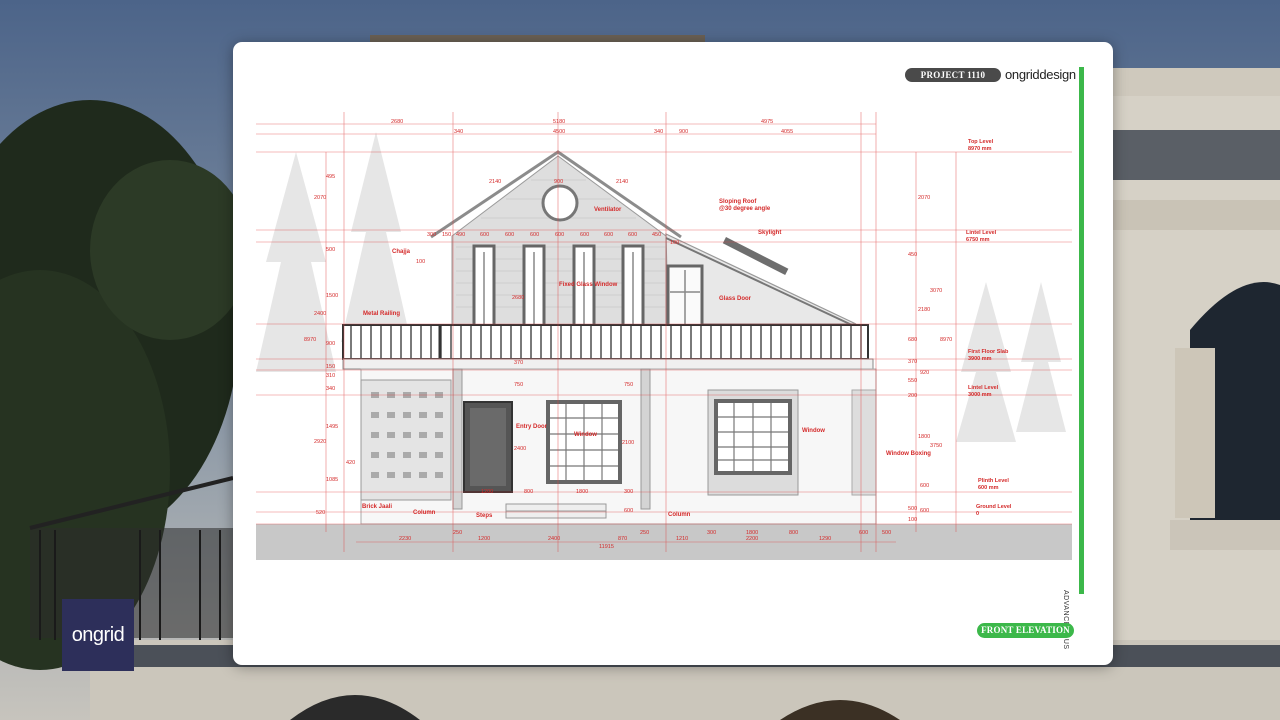 The width and height of the screenshot is (1280, 720). I want to click on dim-inner: 800, so click(528, 492).